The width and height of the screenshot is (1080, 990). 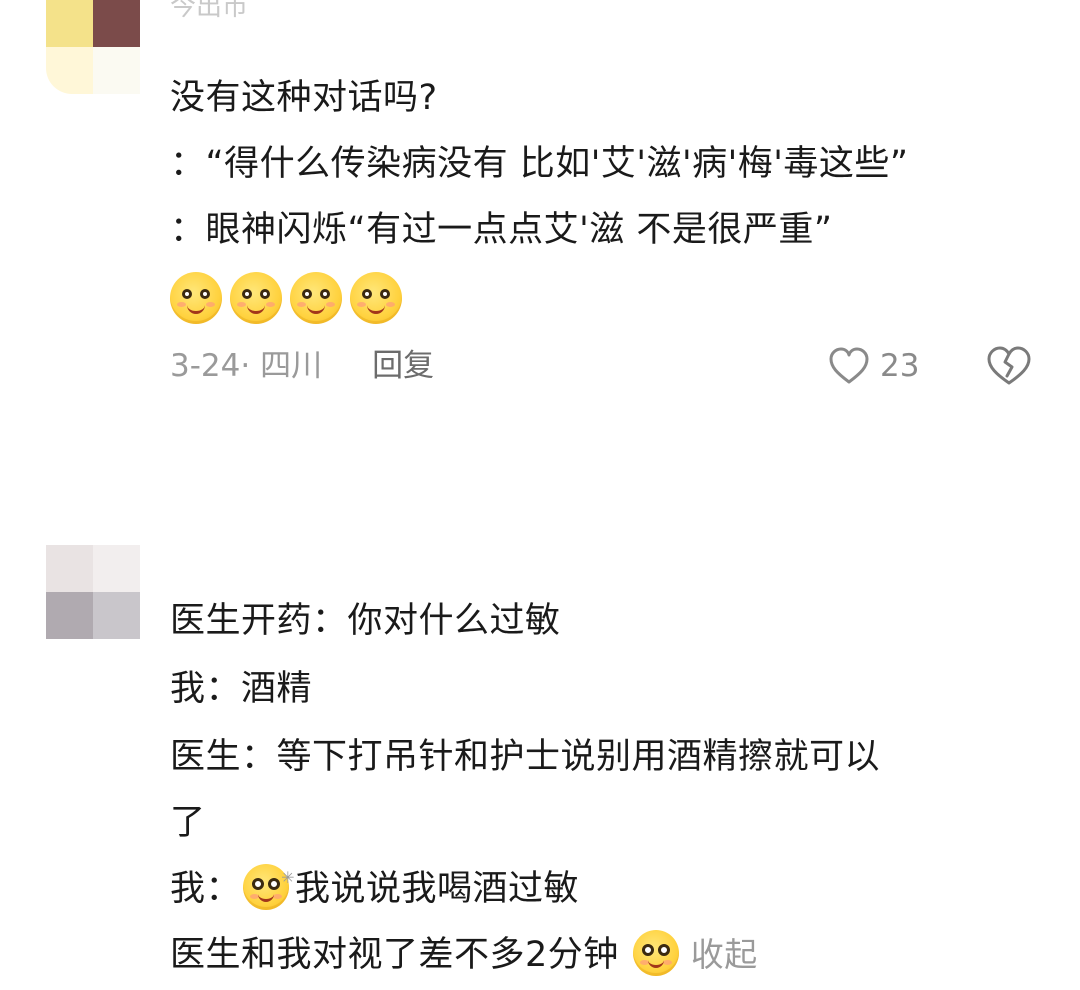 What do you see at coordinates (286, 298) in the screenshot?
I see `emoji-row` at bounding box center [286, 298].